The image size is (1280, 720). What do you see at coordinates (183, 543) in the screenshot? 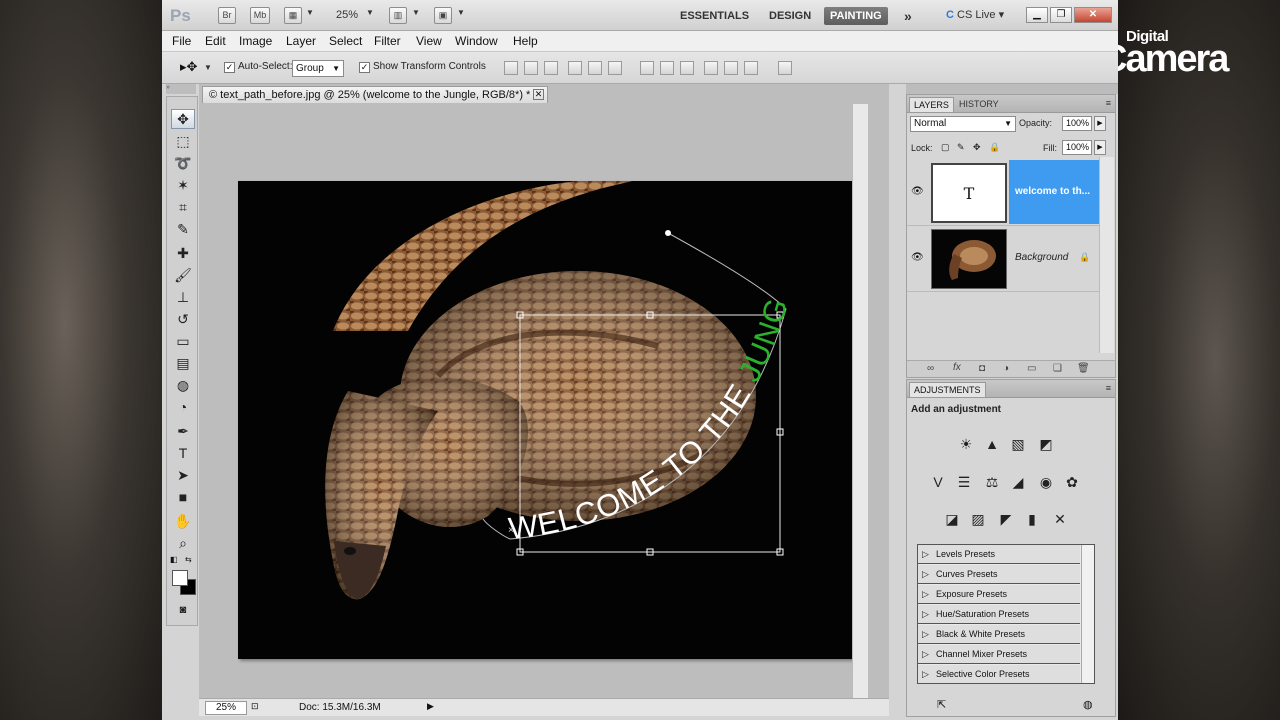
I see `zoom-tool-icon: ⌕` at bounding box center [183, 543].